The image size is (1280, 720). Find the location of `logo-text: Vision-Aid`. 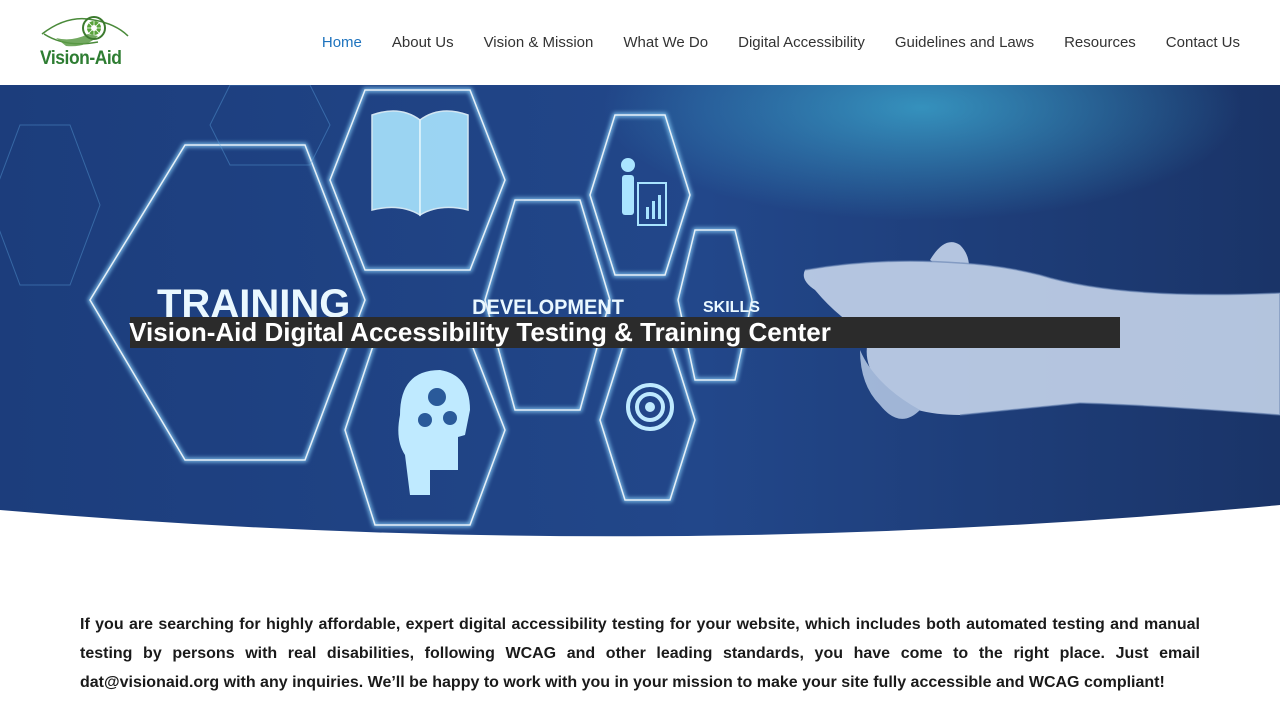

logo-text: Vision-Aid is located at coordinates (81, 58).